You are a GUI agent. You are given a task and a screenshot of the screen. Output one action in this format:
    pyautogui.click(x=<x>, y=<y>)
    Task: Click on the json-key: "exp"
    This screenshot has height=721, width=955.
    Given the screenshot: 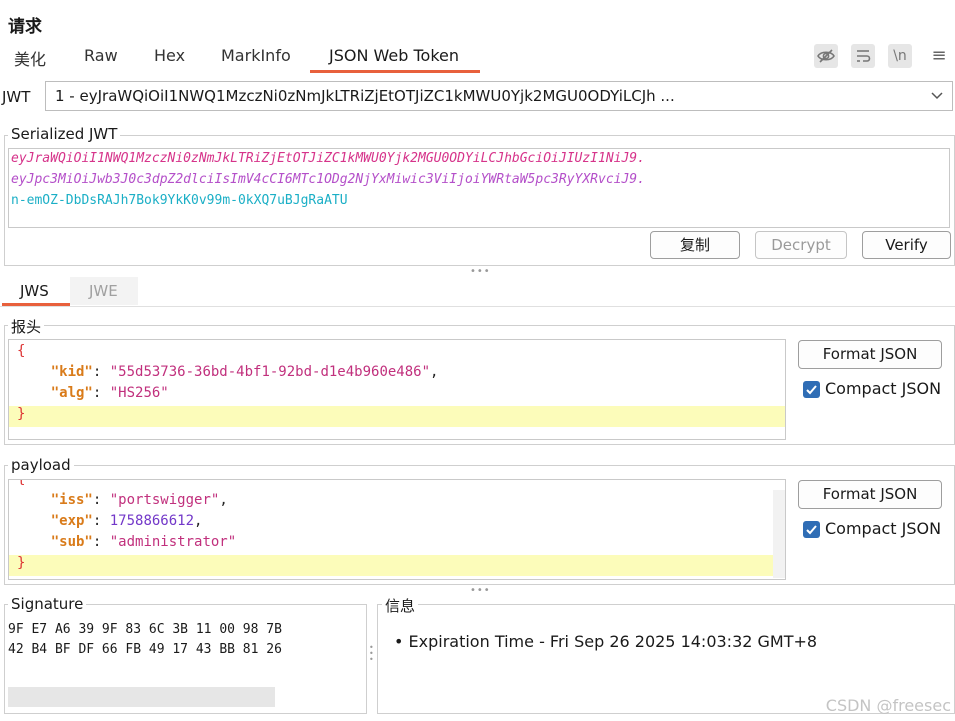 What is the action you would take?
    pyautogui.click(x=71, y=521)
    